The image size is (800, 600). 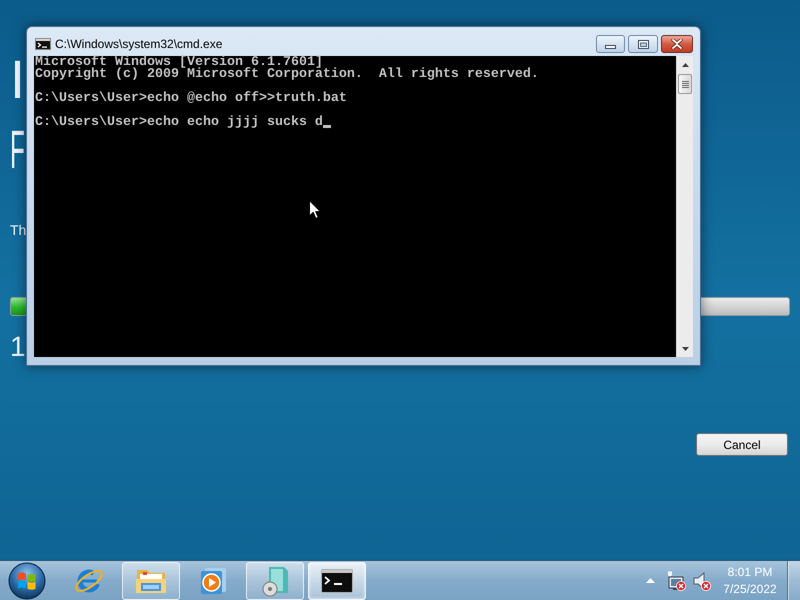 What do you see at coordinates (685, 348) in the screenshot?
I see `triangle-down-icon` at bounding box center [685, 348].